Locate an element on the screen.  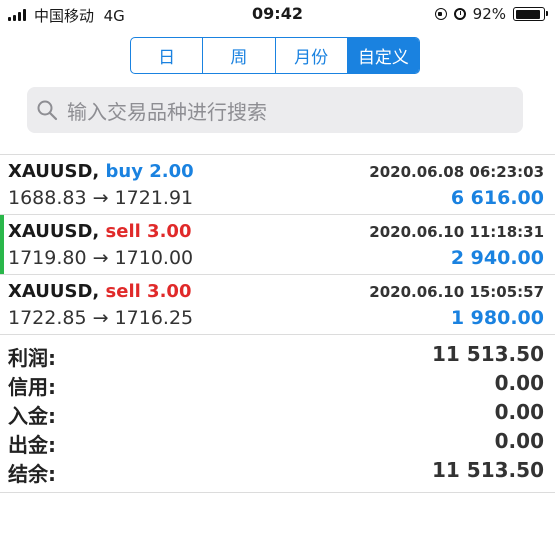
summary-balance-row: 结余: 11 513.50 is located at coordinates (277, 471).